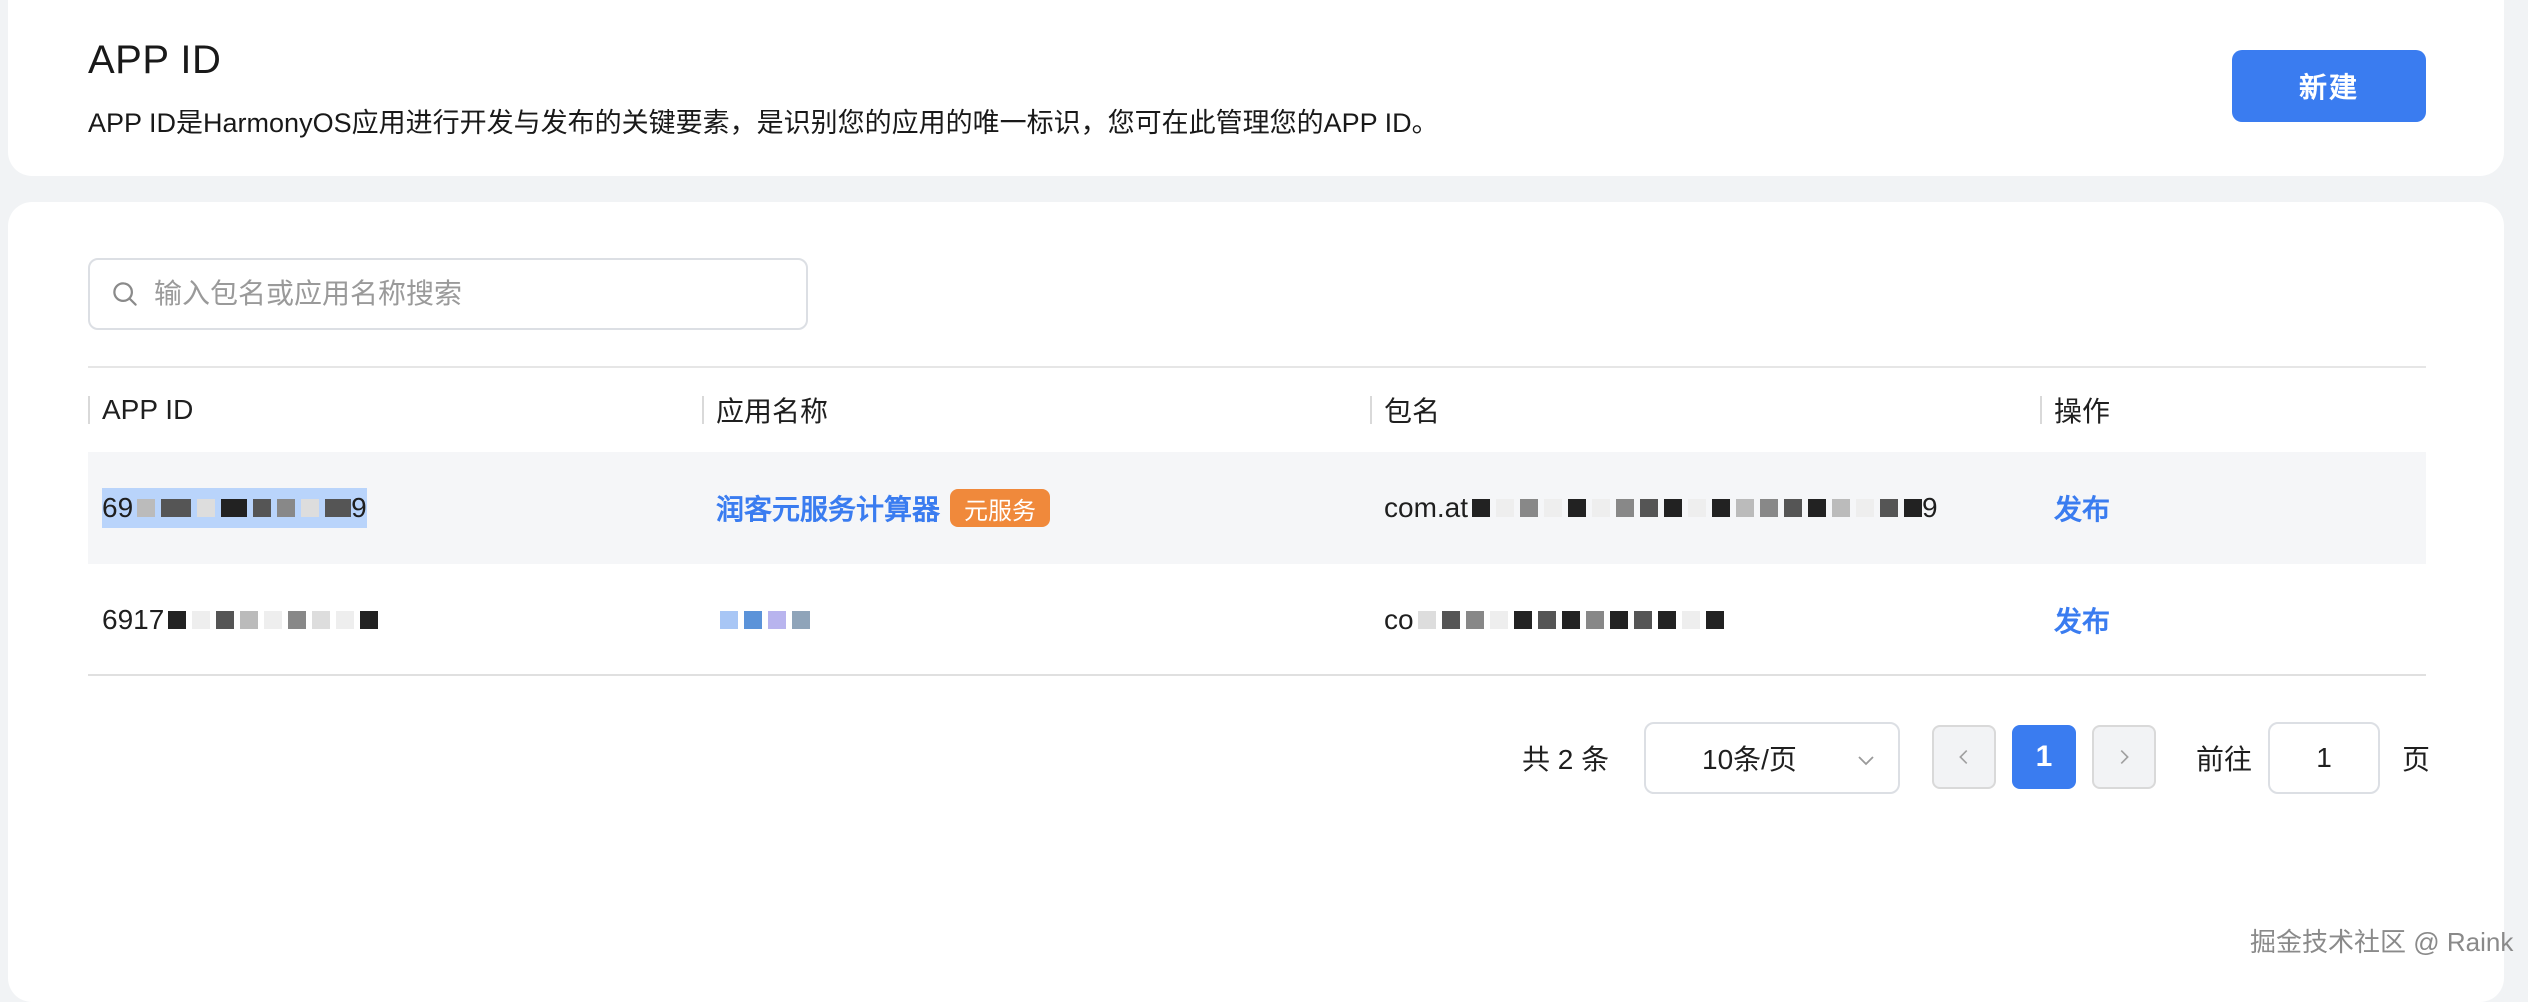 This screenshot has width=2528, height=1002. I want to click on app-name-cell, so click(763, 620).